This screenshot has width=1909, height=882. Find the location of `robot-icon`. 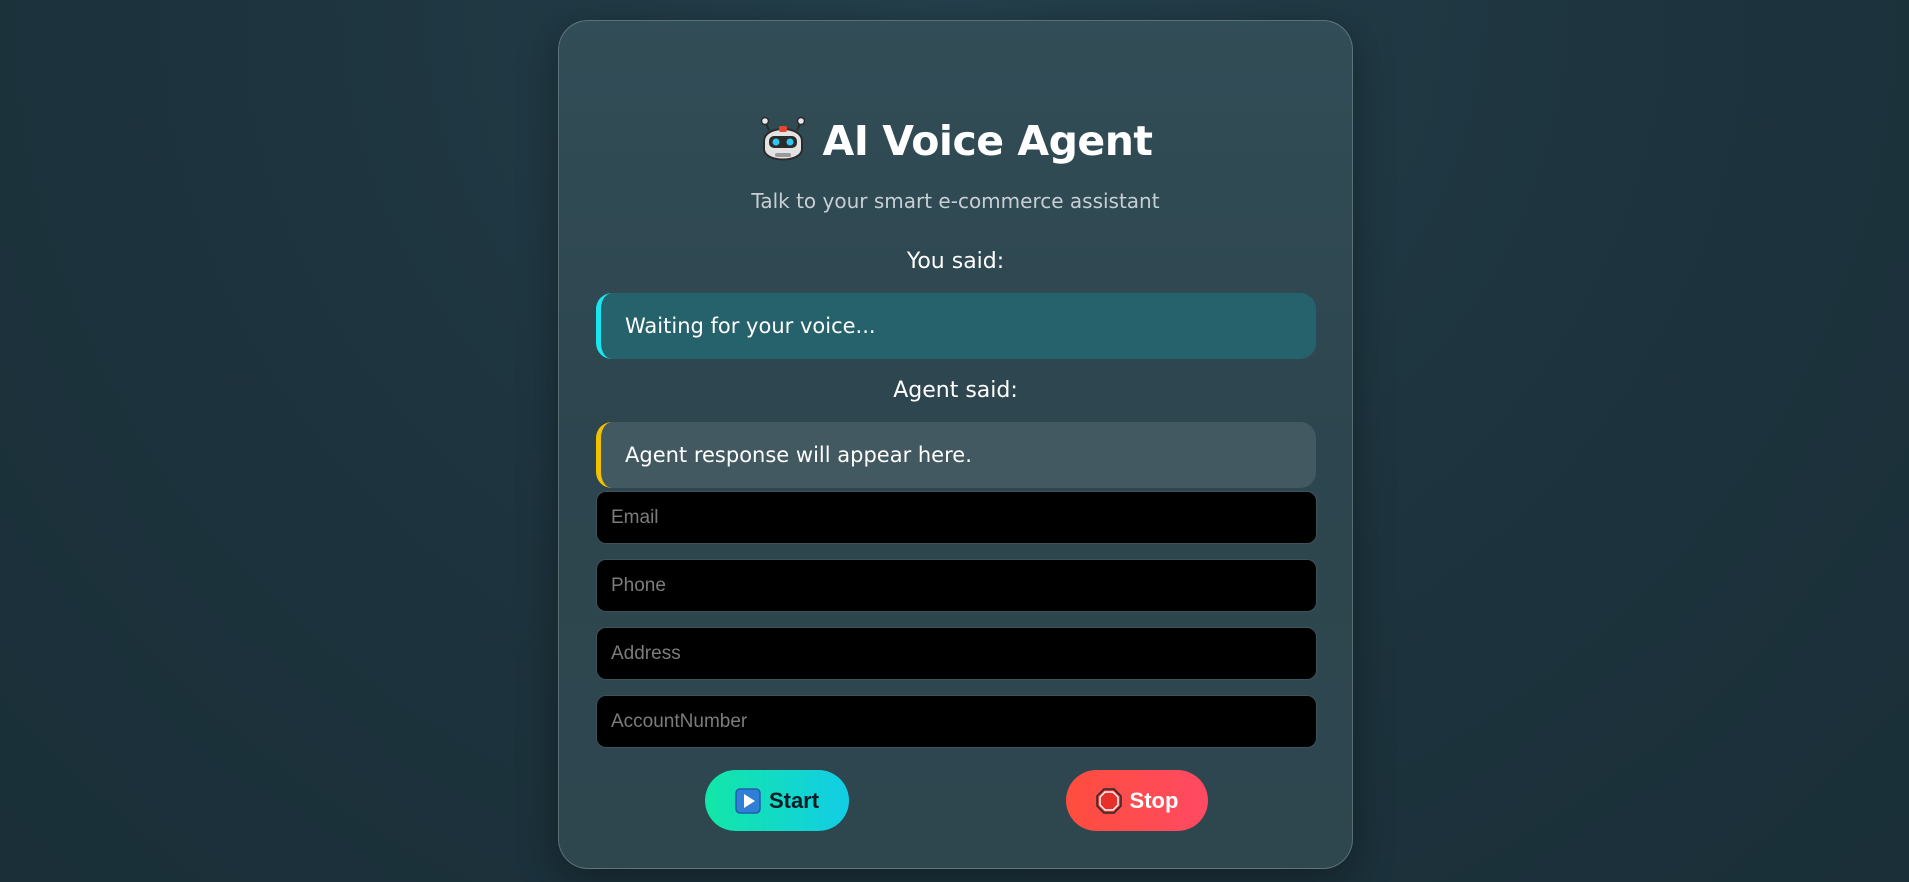

robot-icon is located at coordinates (783, 141).